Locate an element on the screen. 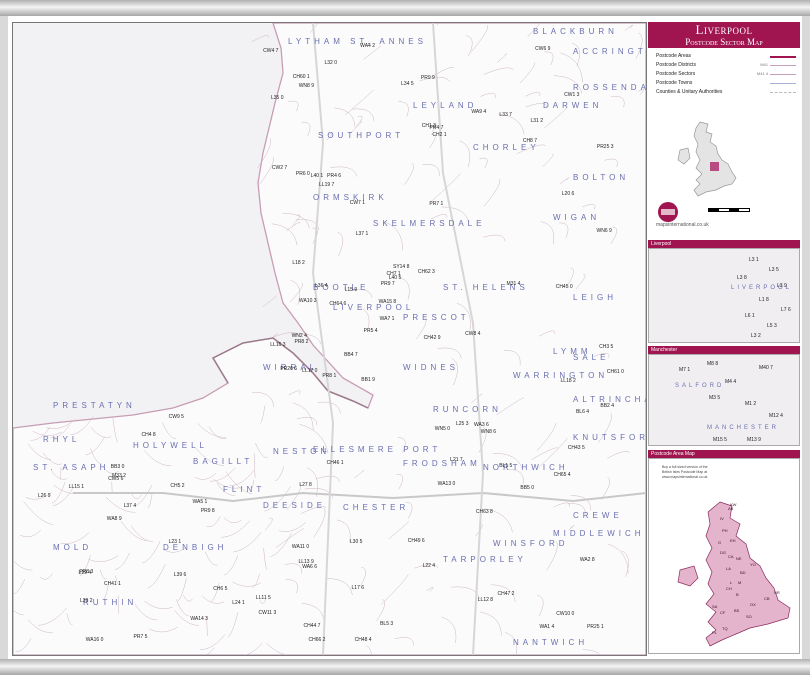 The width and height of the screenshot is (810, 675). sector-label: PR9 9 is located at coordinates (427, 78).